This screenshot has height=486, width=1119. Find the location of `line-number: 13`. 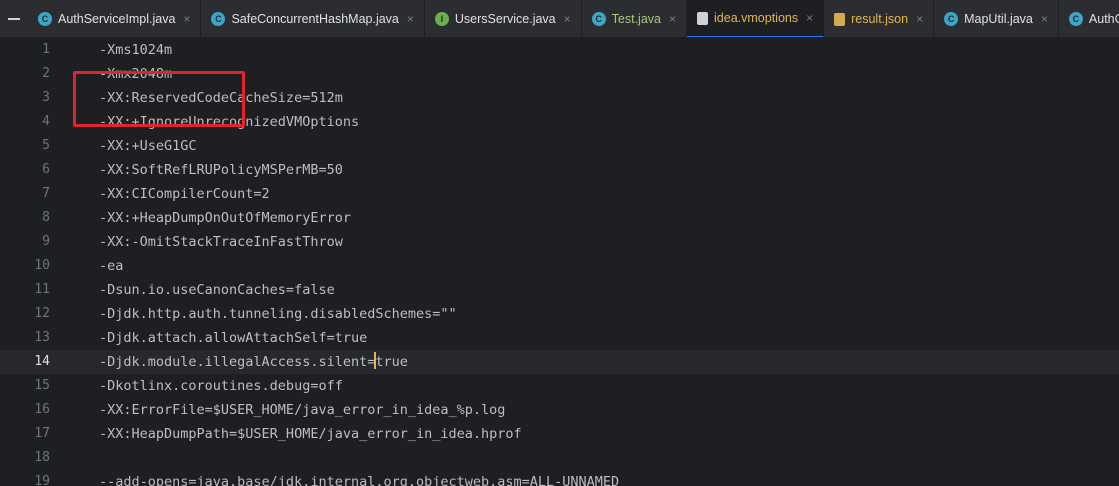

line-number: 13 is located at coordinates (42, 337).